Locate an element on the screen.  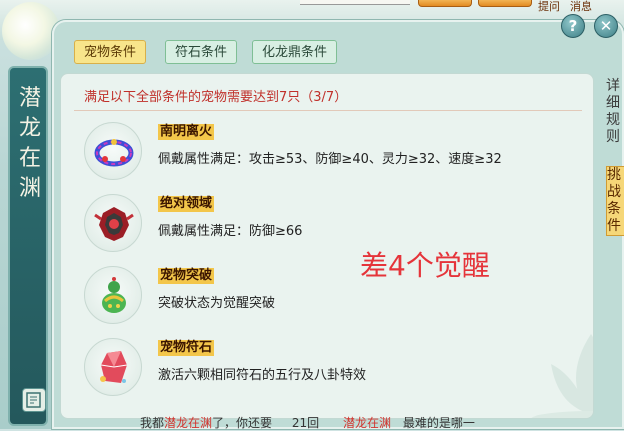
condition-item: 绝对领域 佩戴属性满足：防御≥66 is located at coordinates (324, 228).